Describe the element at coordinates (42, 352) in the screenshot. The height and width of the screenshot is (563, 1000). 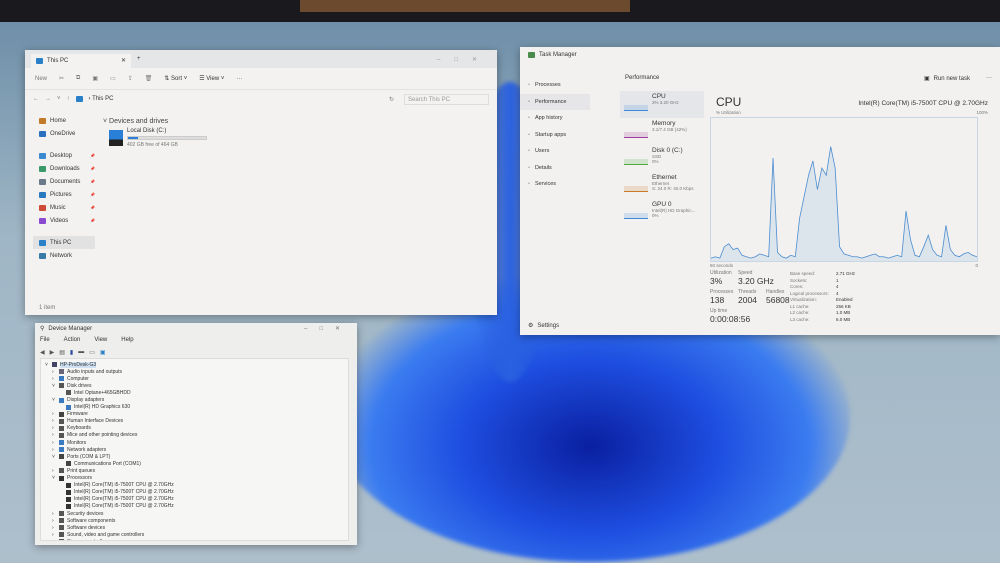
I see `back-icon: ◀` at that location.